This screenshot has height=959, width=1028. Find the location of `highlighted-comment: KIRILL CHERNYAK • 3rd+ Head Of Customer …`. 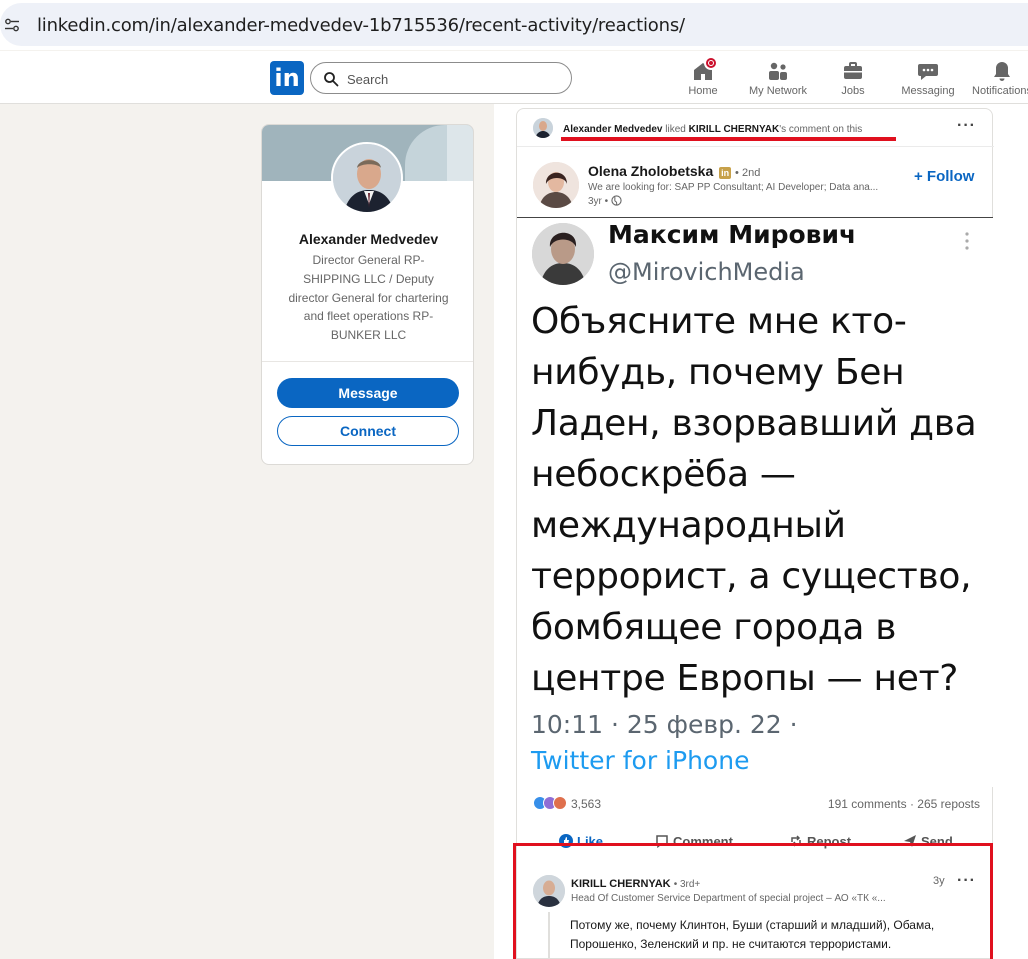

highlighted-comment: KIRILL CHERNYAK • 3rd+ Head Of Customer … is located at coordinates (753, 901).